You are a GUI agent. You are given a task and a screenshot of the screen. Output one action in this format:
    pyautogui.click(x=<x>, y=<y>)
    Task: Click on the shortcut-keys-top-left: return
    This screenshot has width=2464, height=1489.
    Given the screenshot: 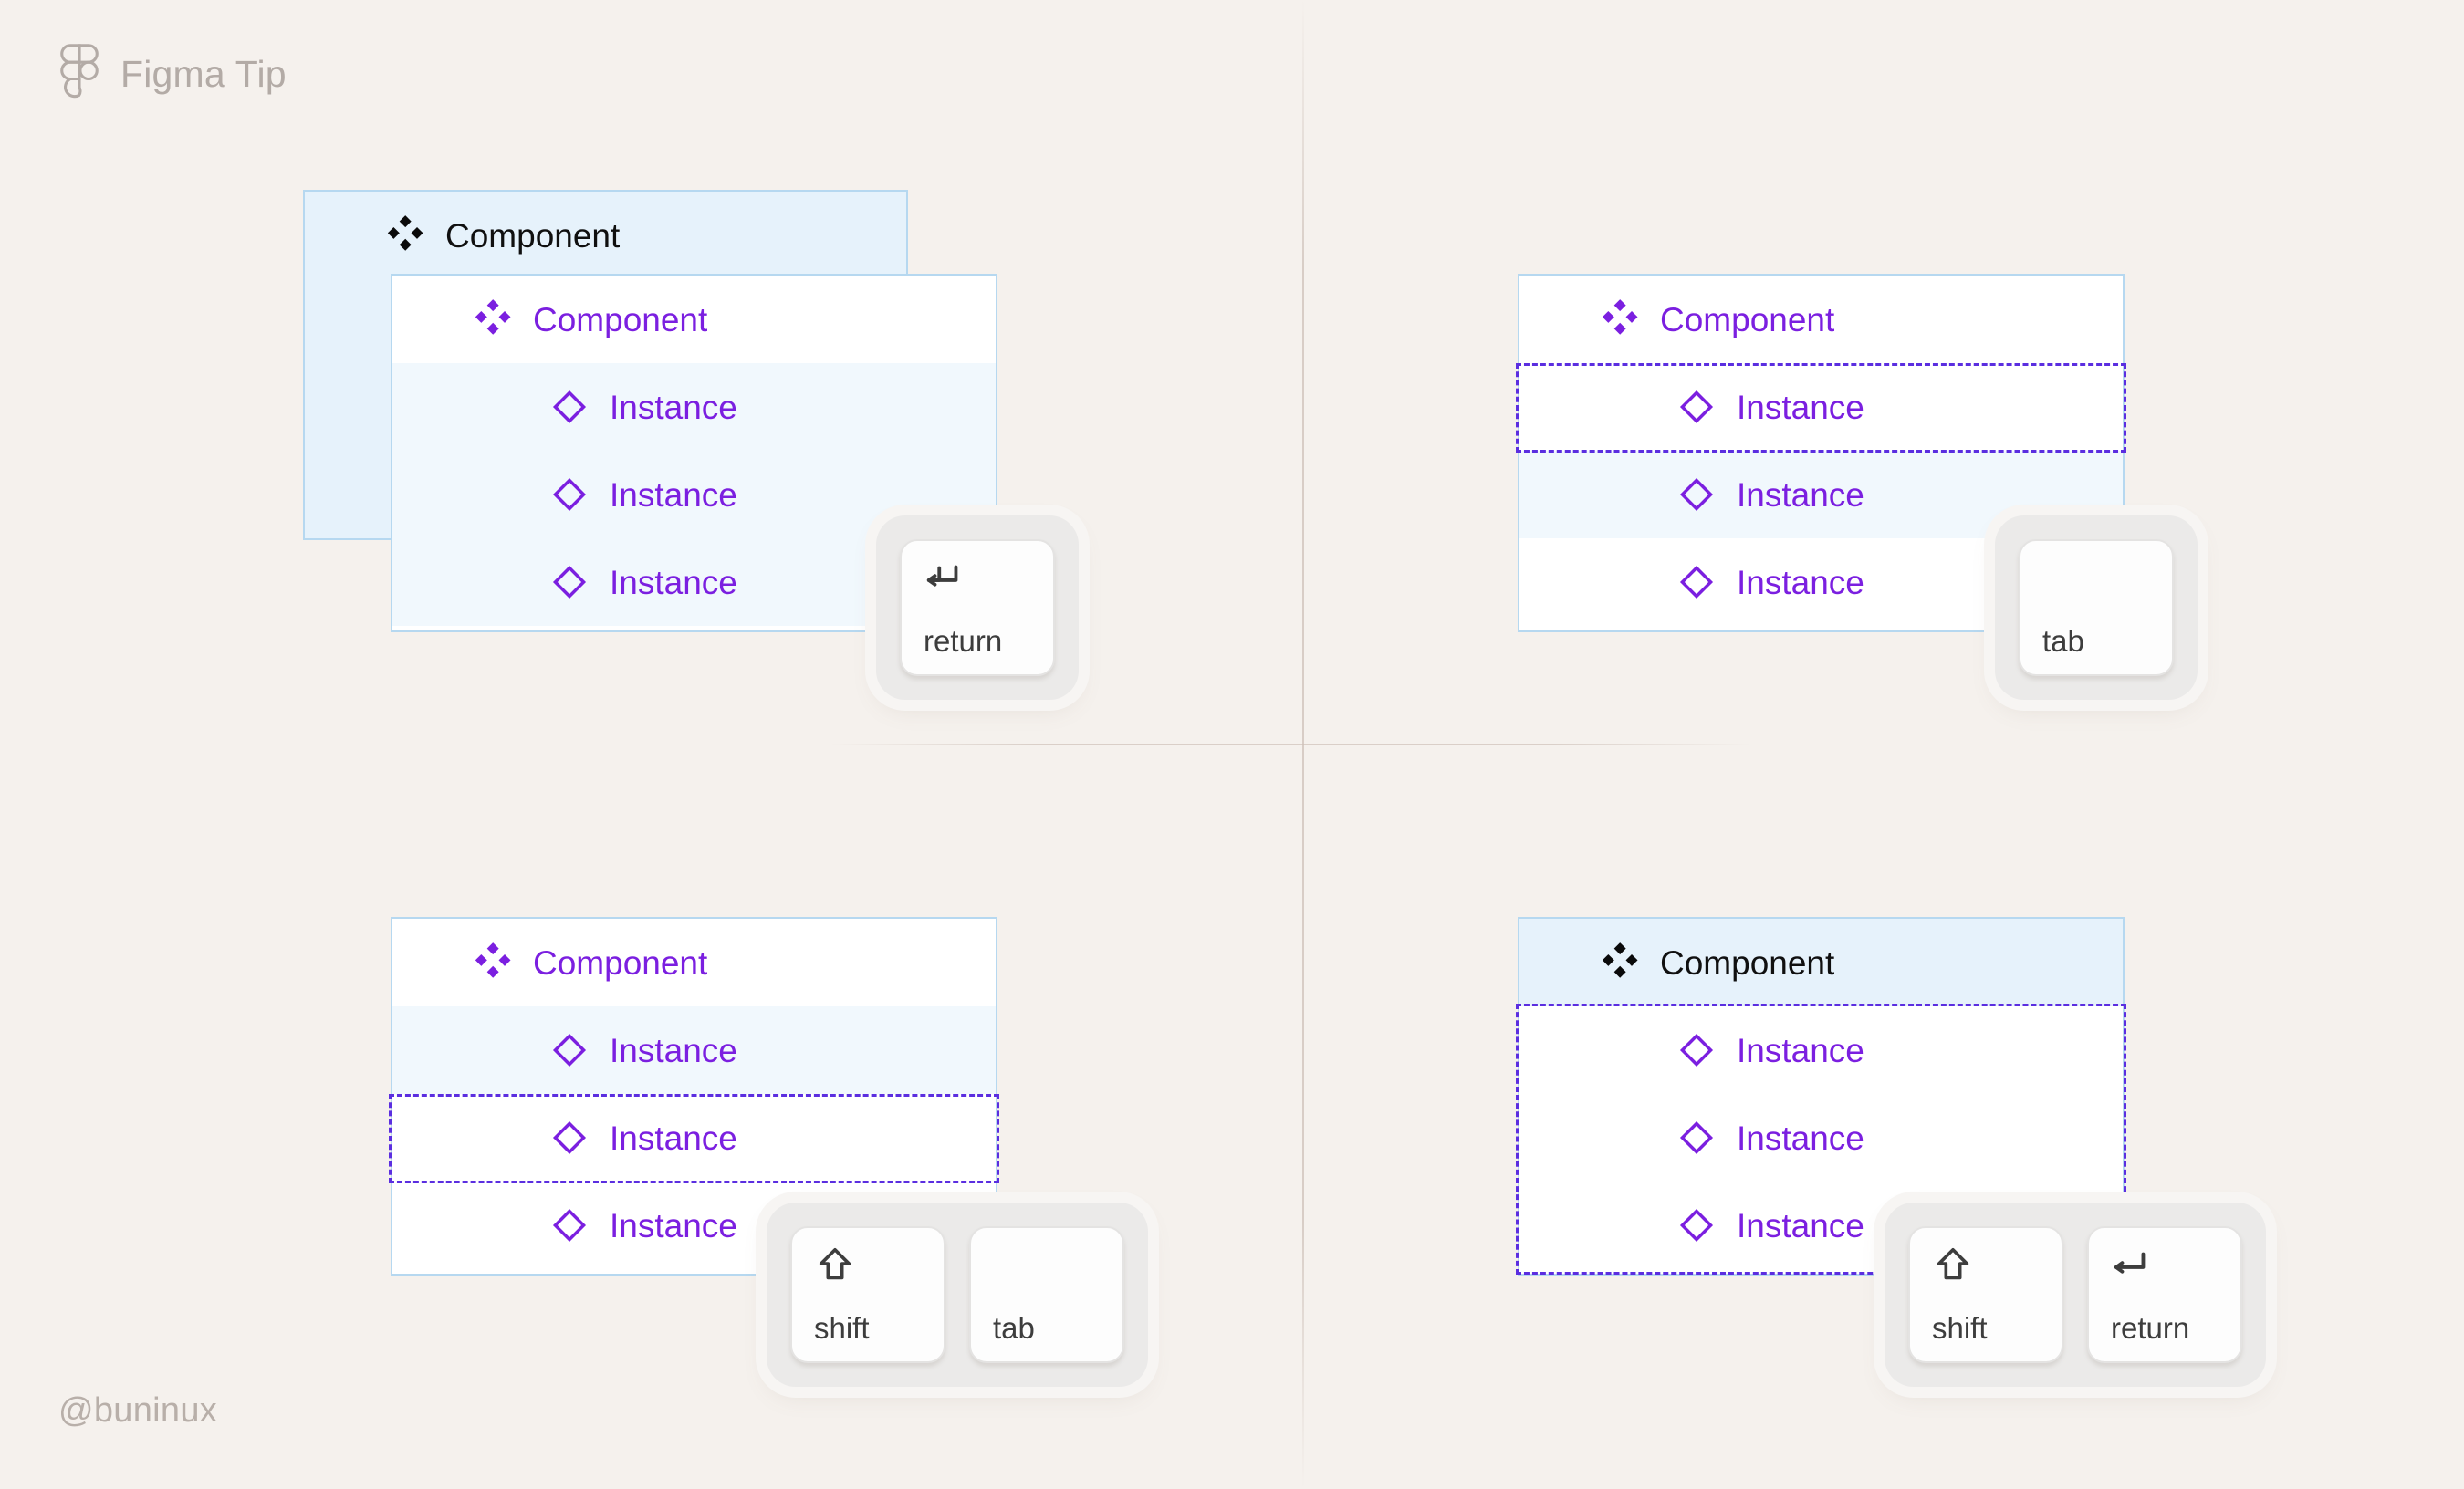 What is the action you would take?
    pyautogui.click(x=978, y=607)
    